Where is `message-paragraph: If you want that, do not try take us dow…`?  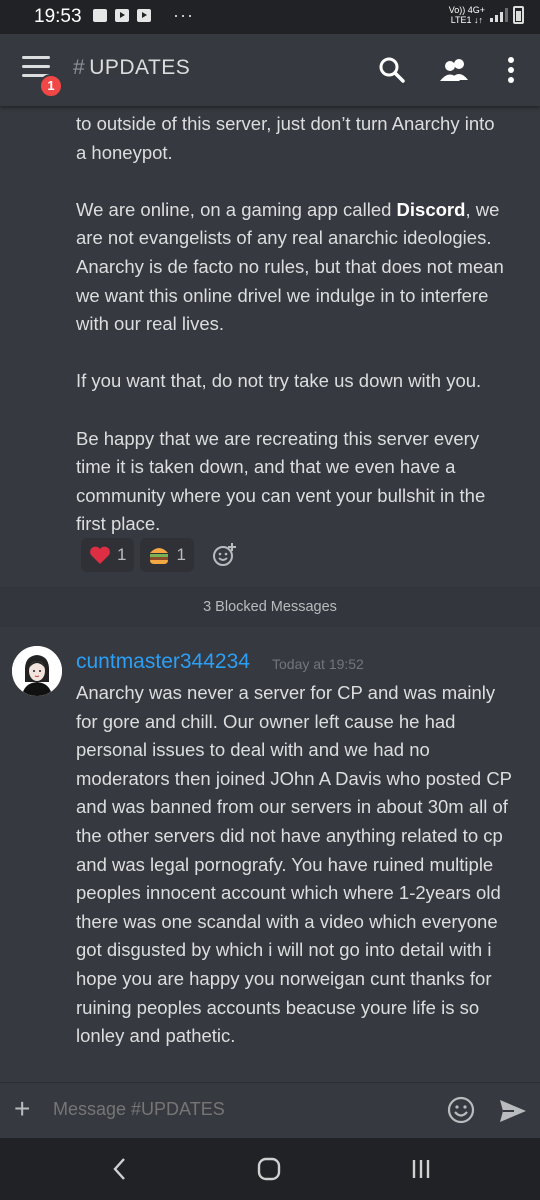 message-paragraph: If you want that, do not try take us dow… is located at coordinates (279, 381).